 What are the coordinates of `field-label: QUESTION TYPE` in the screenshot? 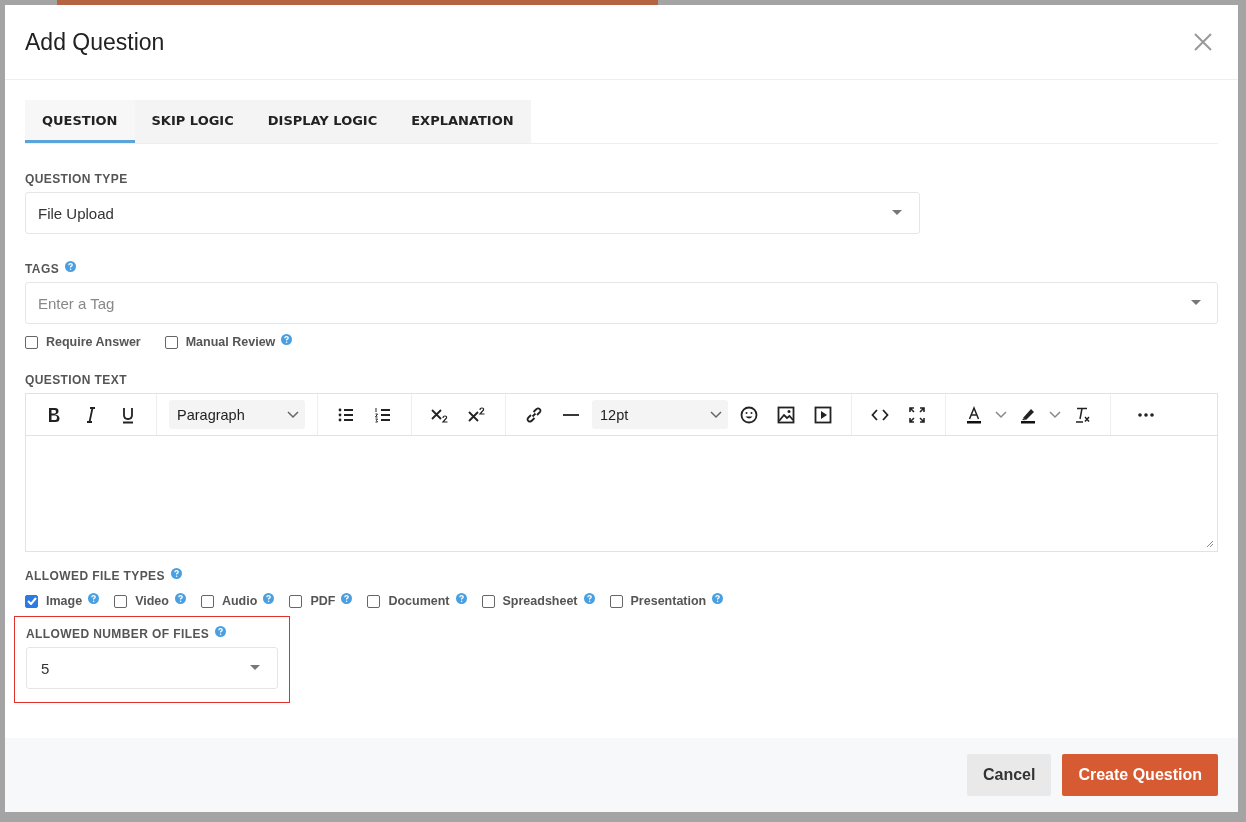 It's located at (76, 179).